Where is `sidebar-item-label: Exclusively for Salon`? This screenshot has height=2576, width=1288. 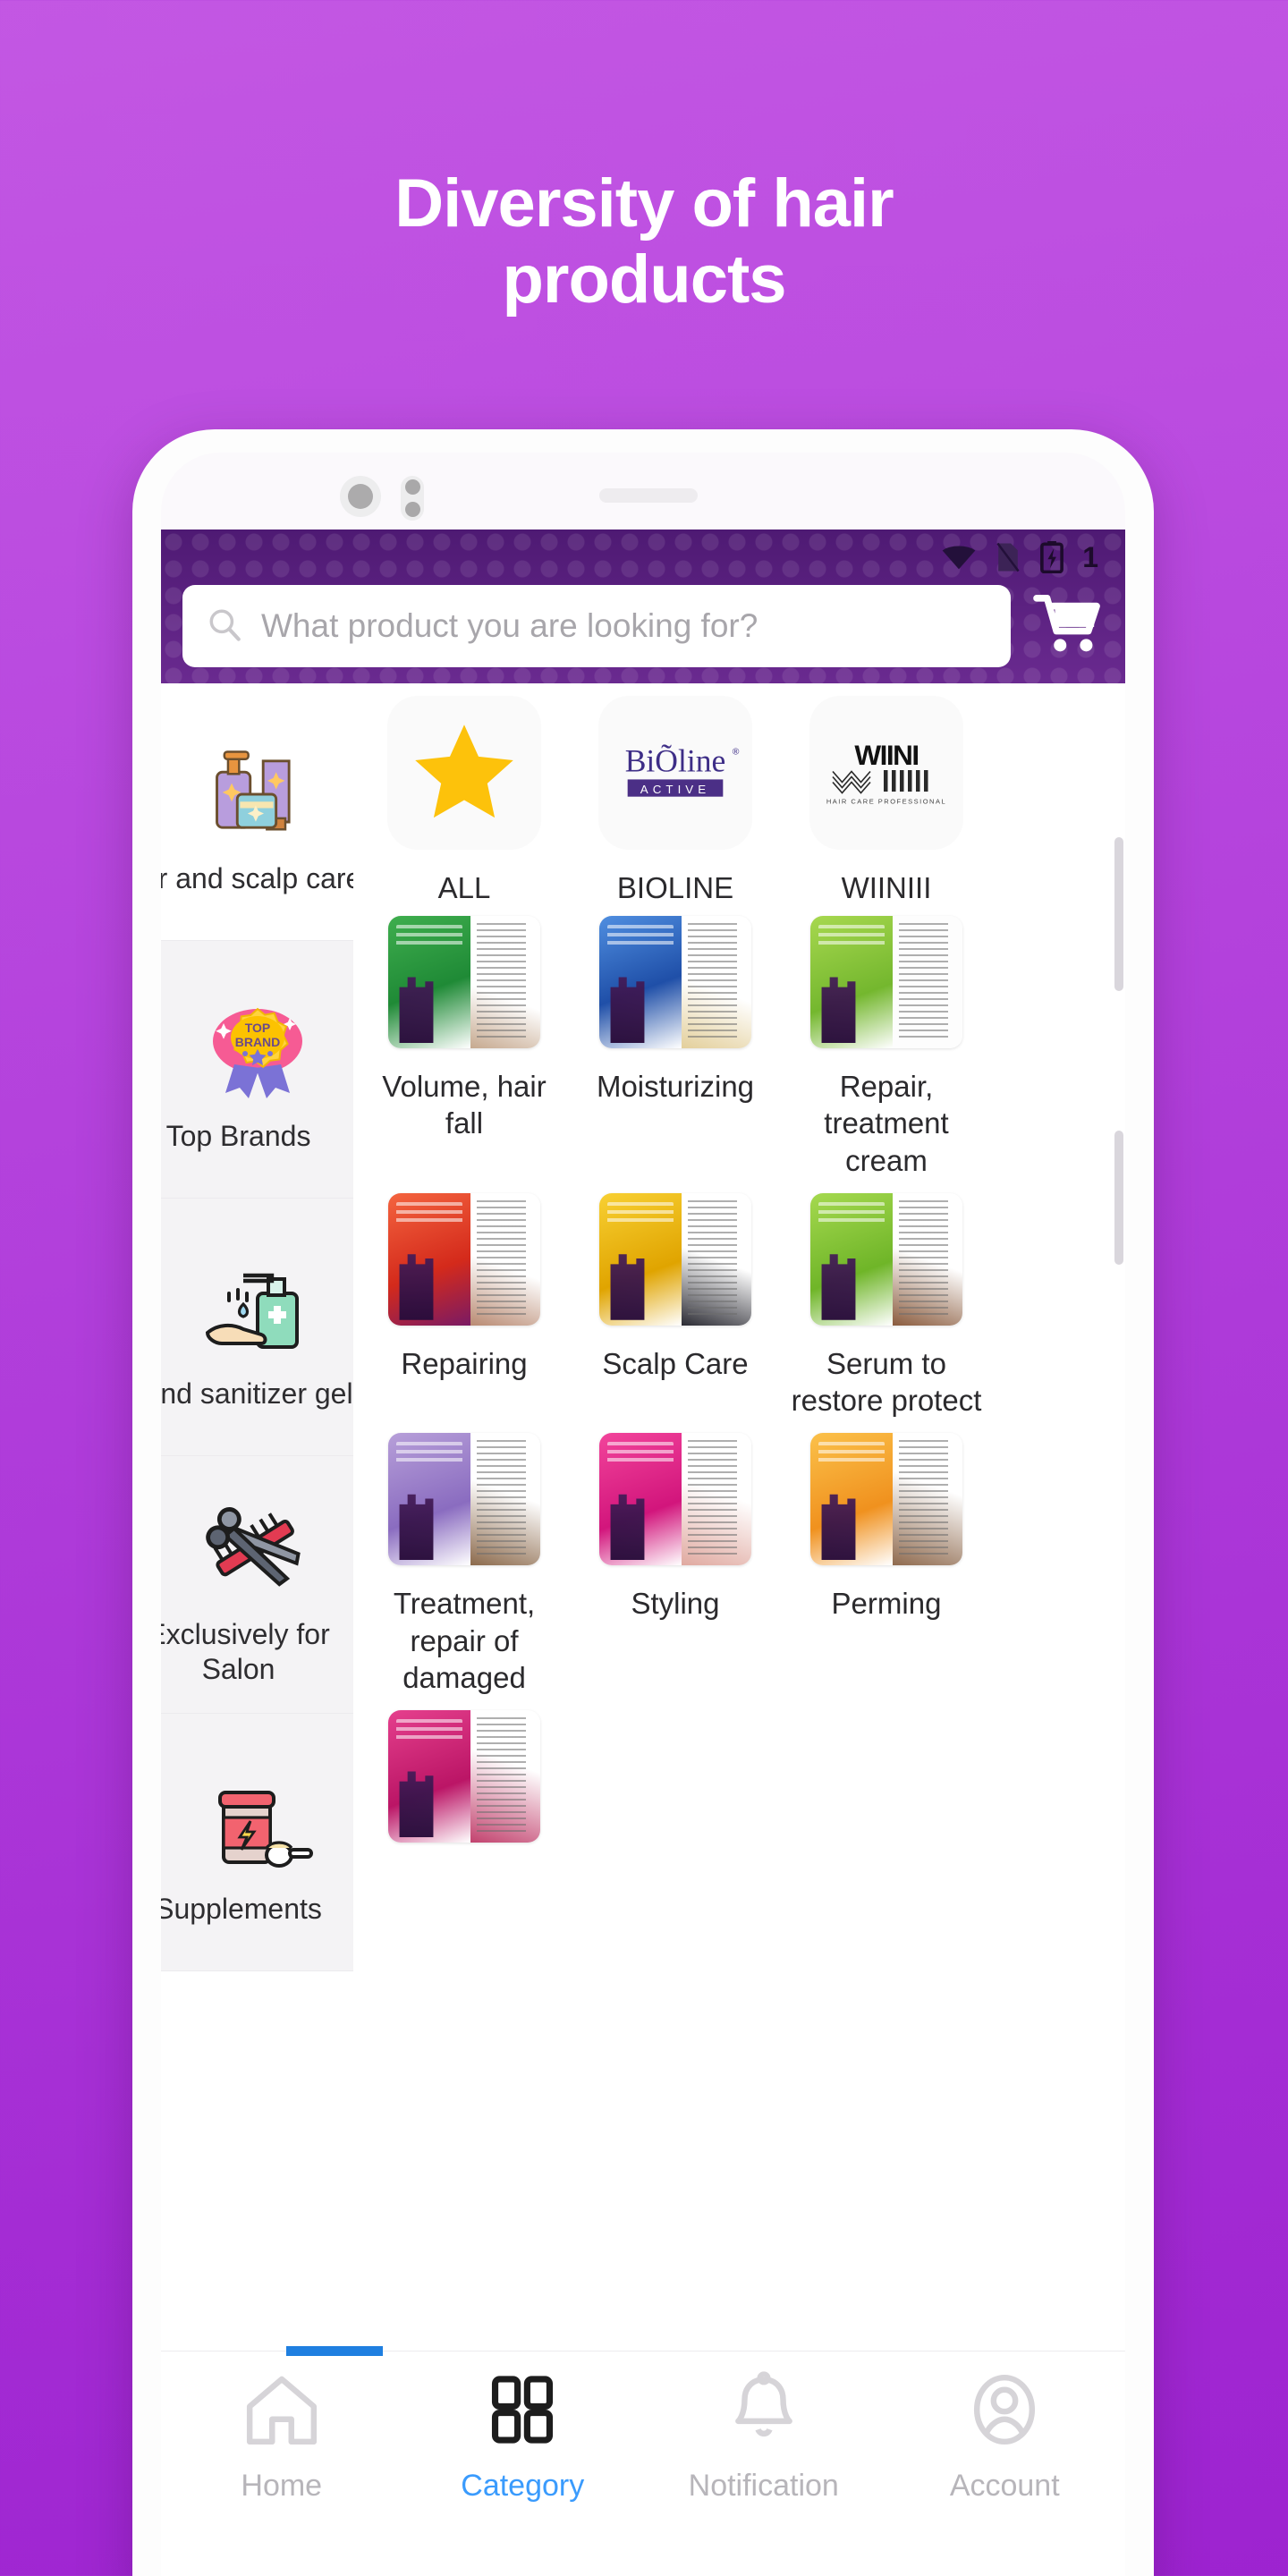 sidebar-item-label: Exclusively for Salon is located at coordinates (245, 1651).